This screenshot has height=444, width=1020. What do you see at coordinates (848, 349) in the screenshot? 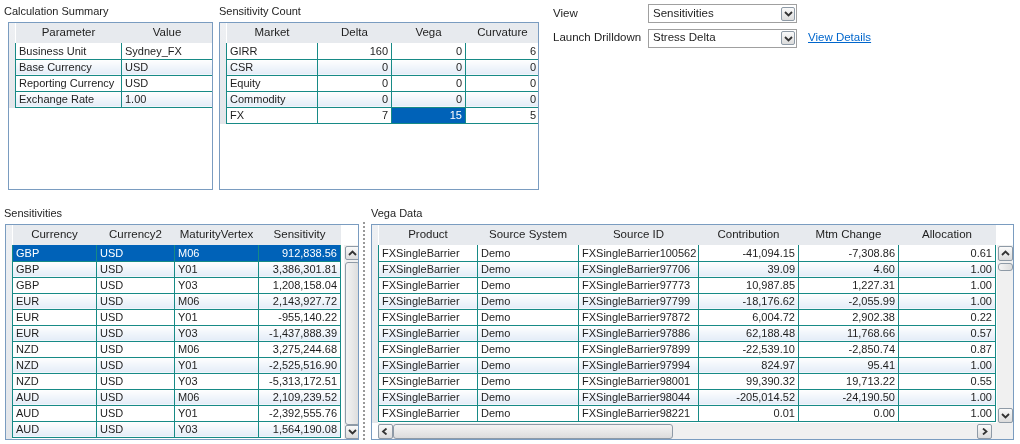
I see `table-cell: -2,850.74` at bounding box center [848, 349].